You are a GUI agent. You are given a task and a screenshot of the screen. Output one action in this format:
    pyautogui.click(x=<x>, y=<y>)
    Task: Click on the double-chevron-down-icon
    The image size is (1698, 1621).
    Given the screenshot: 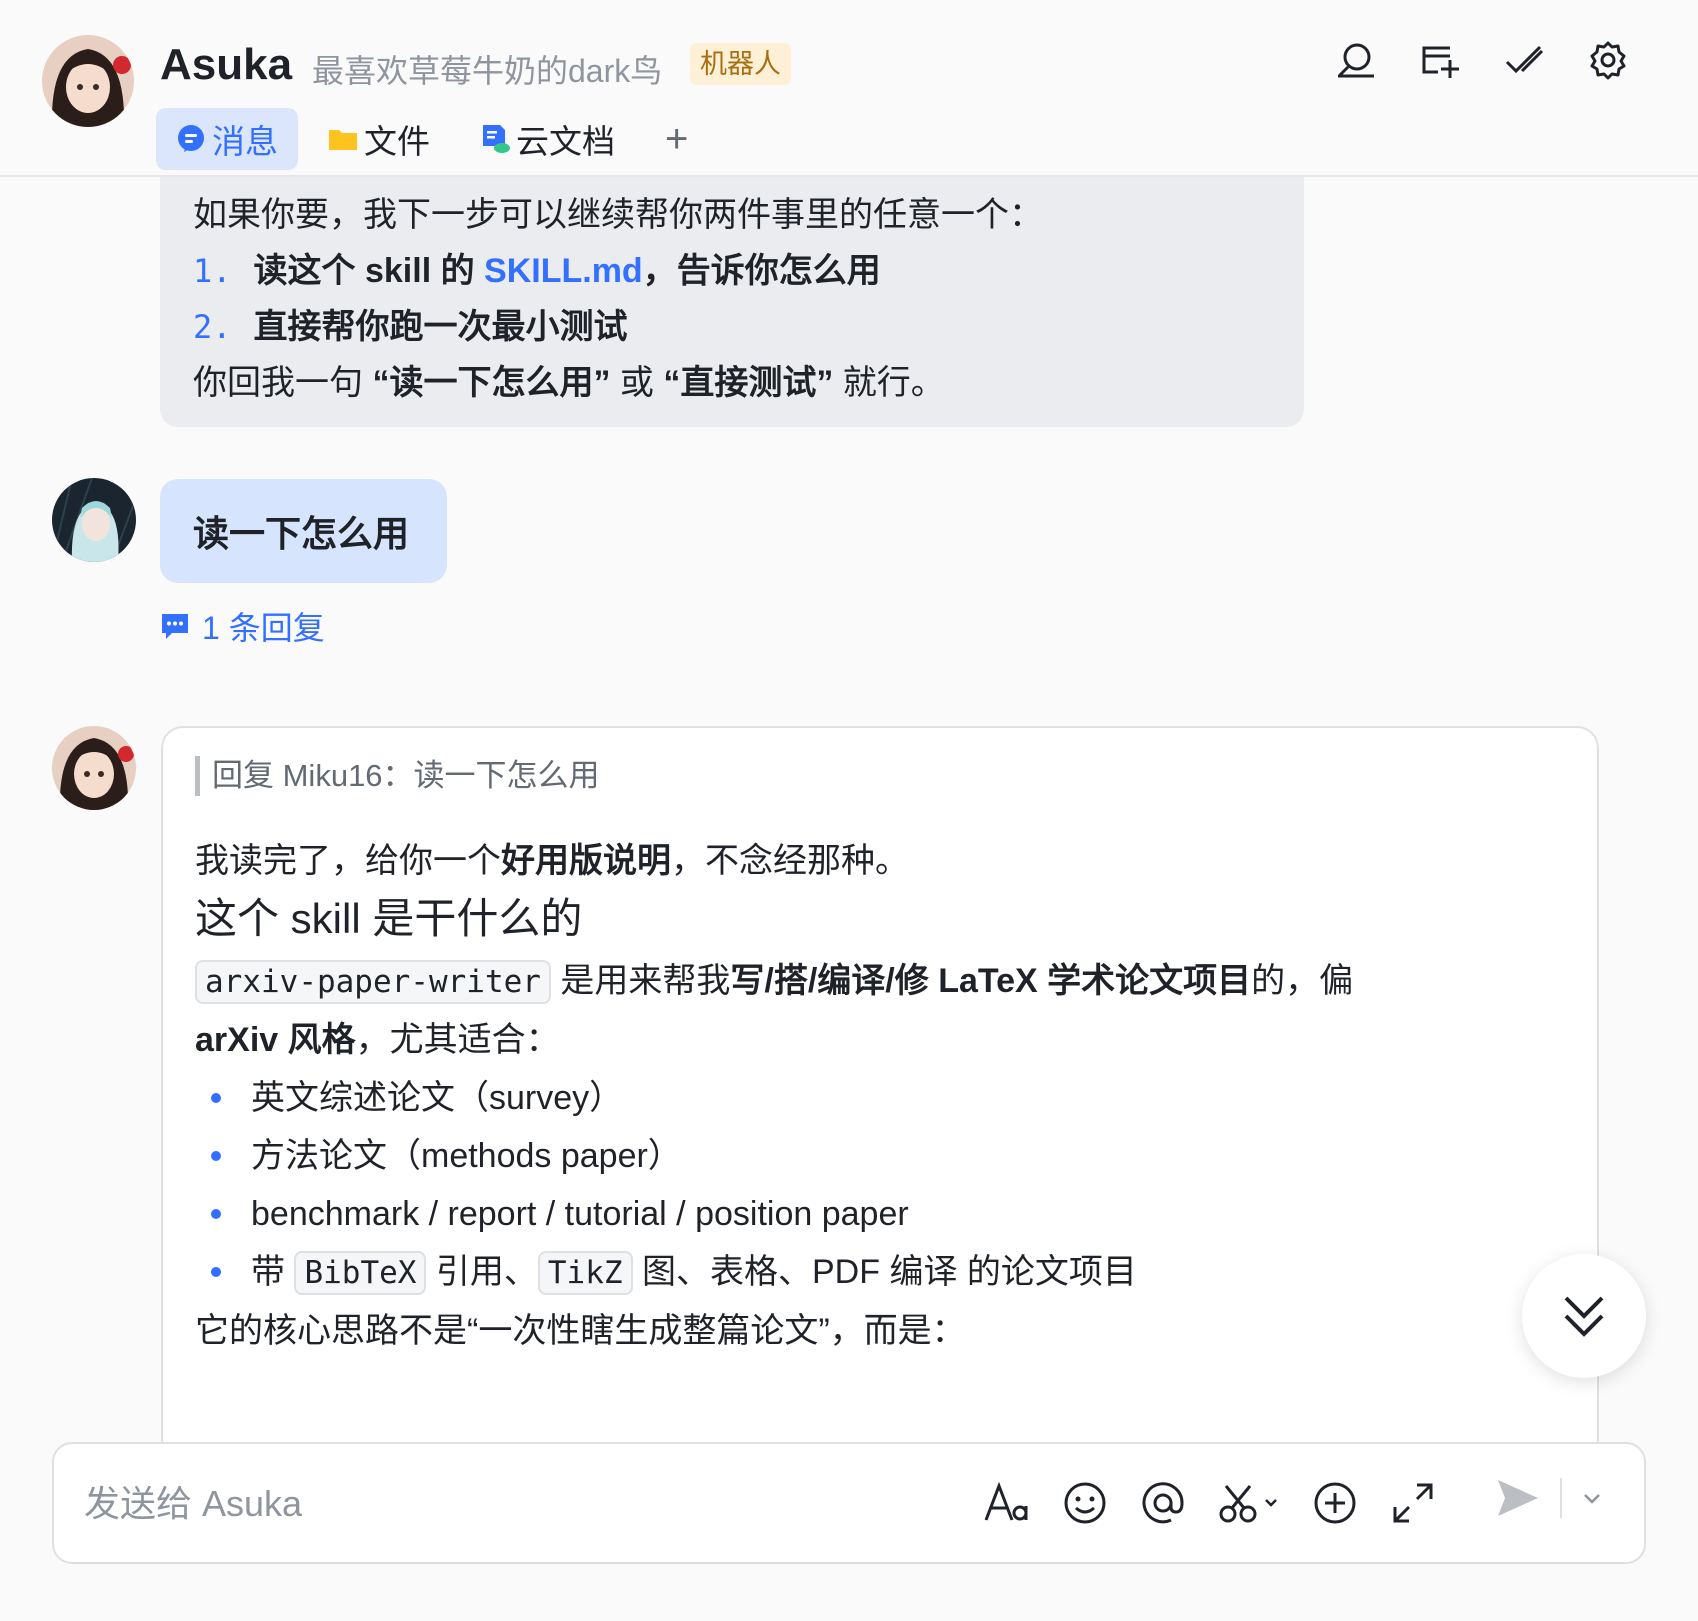 What is the action you would take?
    pyautogui.click(x=1584, y=1316)
    